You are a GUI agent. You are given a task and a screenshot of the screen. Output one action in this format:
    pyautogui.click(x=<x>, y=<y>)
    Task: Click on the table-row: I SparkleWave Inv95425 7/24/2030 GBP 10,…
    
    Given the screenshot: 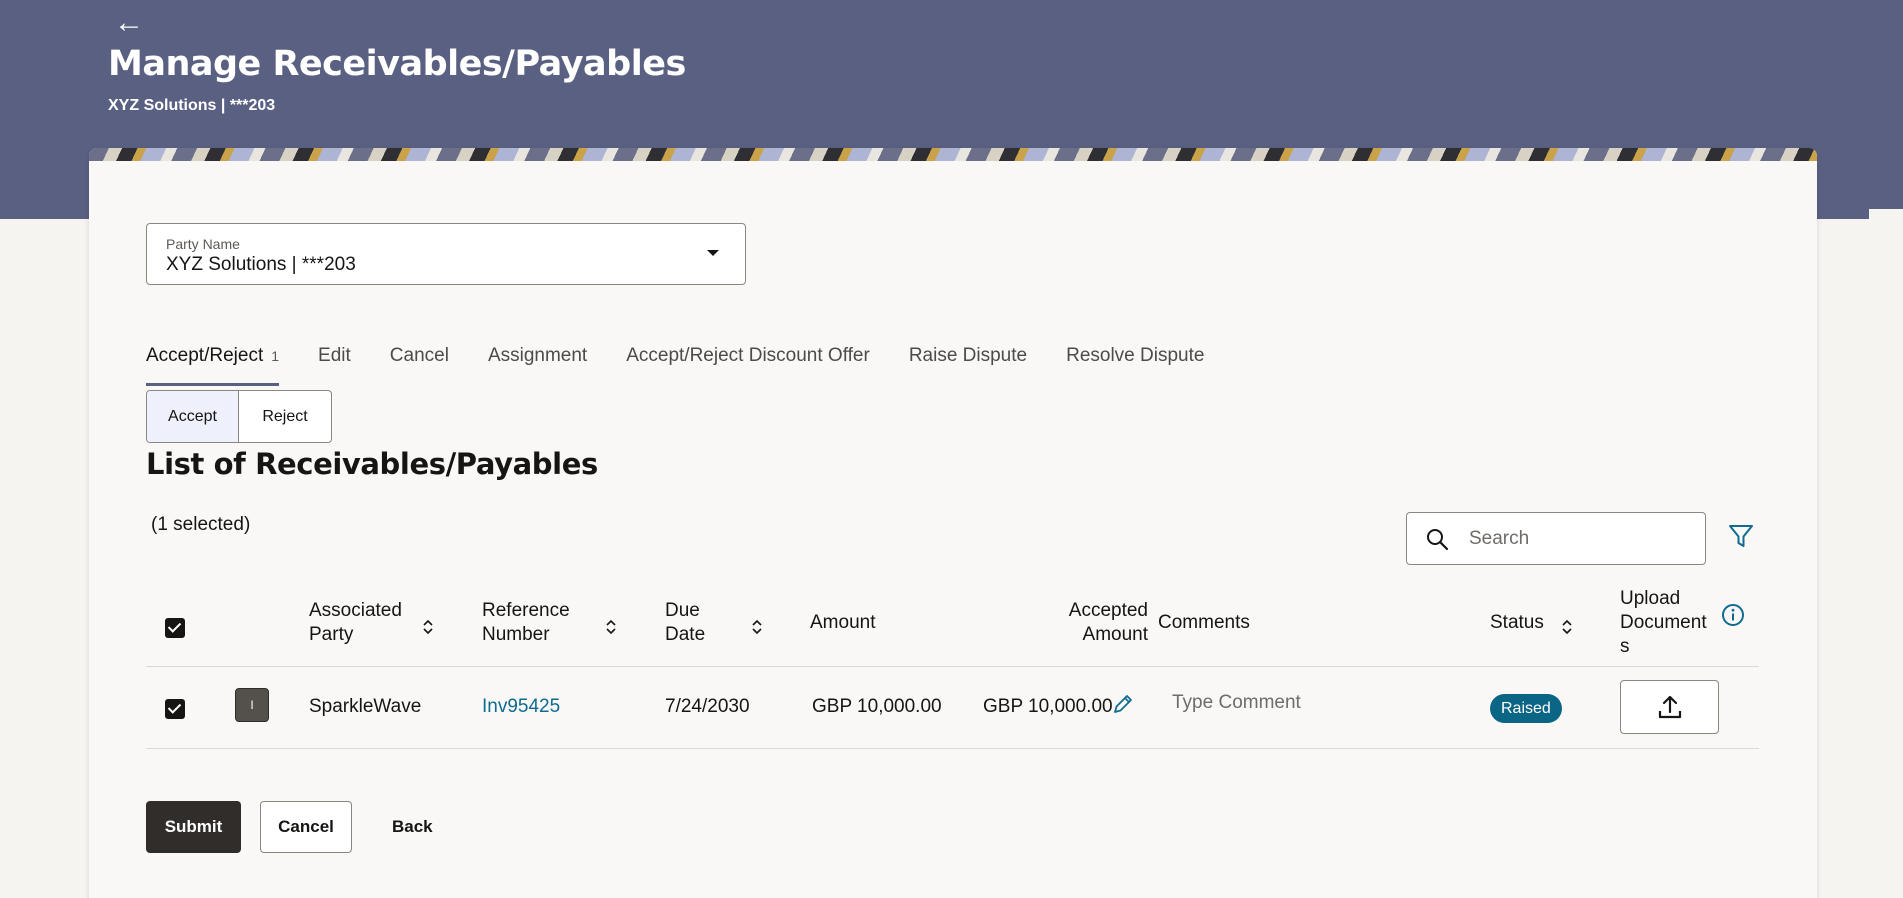 What is the action you would take?
    pyautogui.click(x=952, y=708)
    